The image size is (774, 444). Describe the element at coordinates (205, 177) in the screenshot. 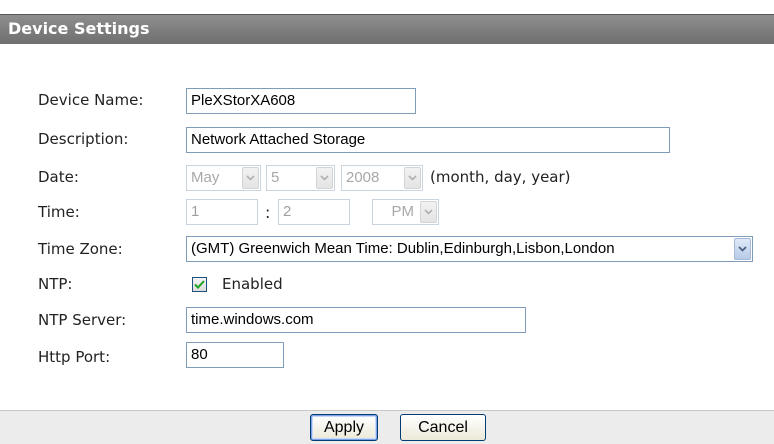

I see `date-month-value: May` at that location.